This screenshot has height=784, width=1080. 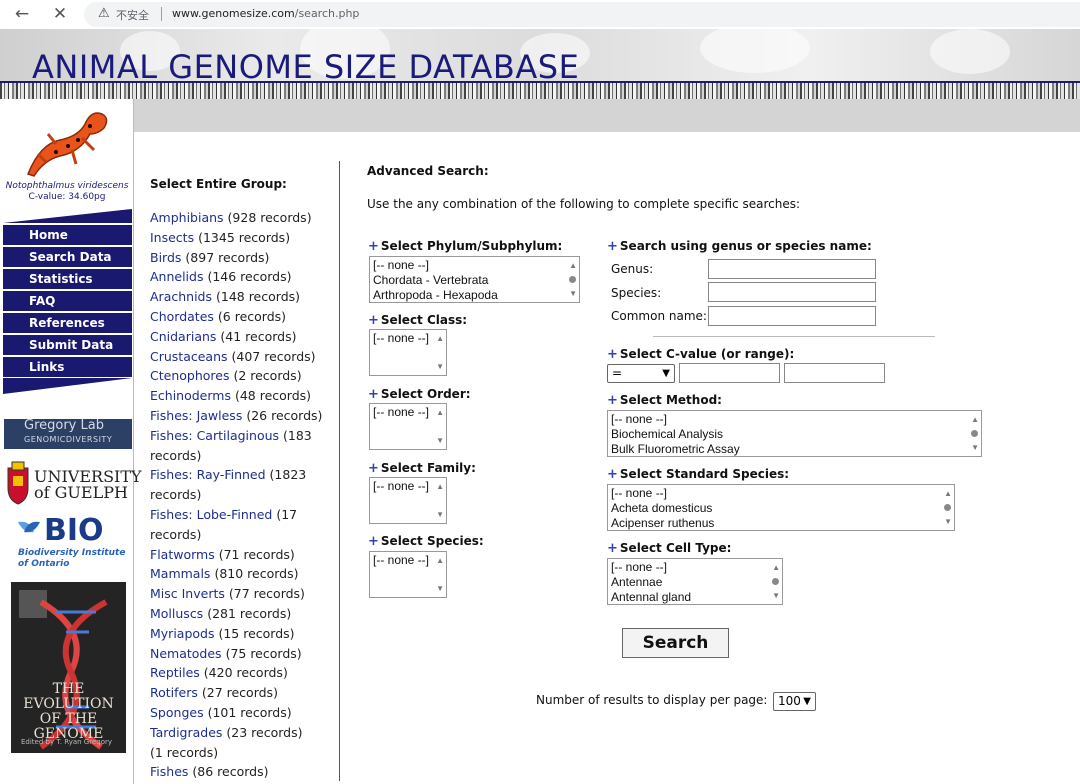 I want to click on cvalue-max-input, so click(x=834, y=373).